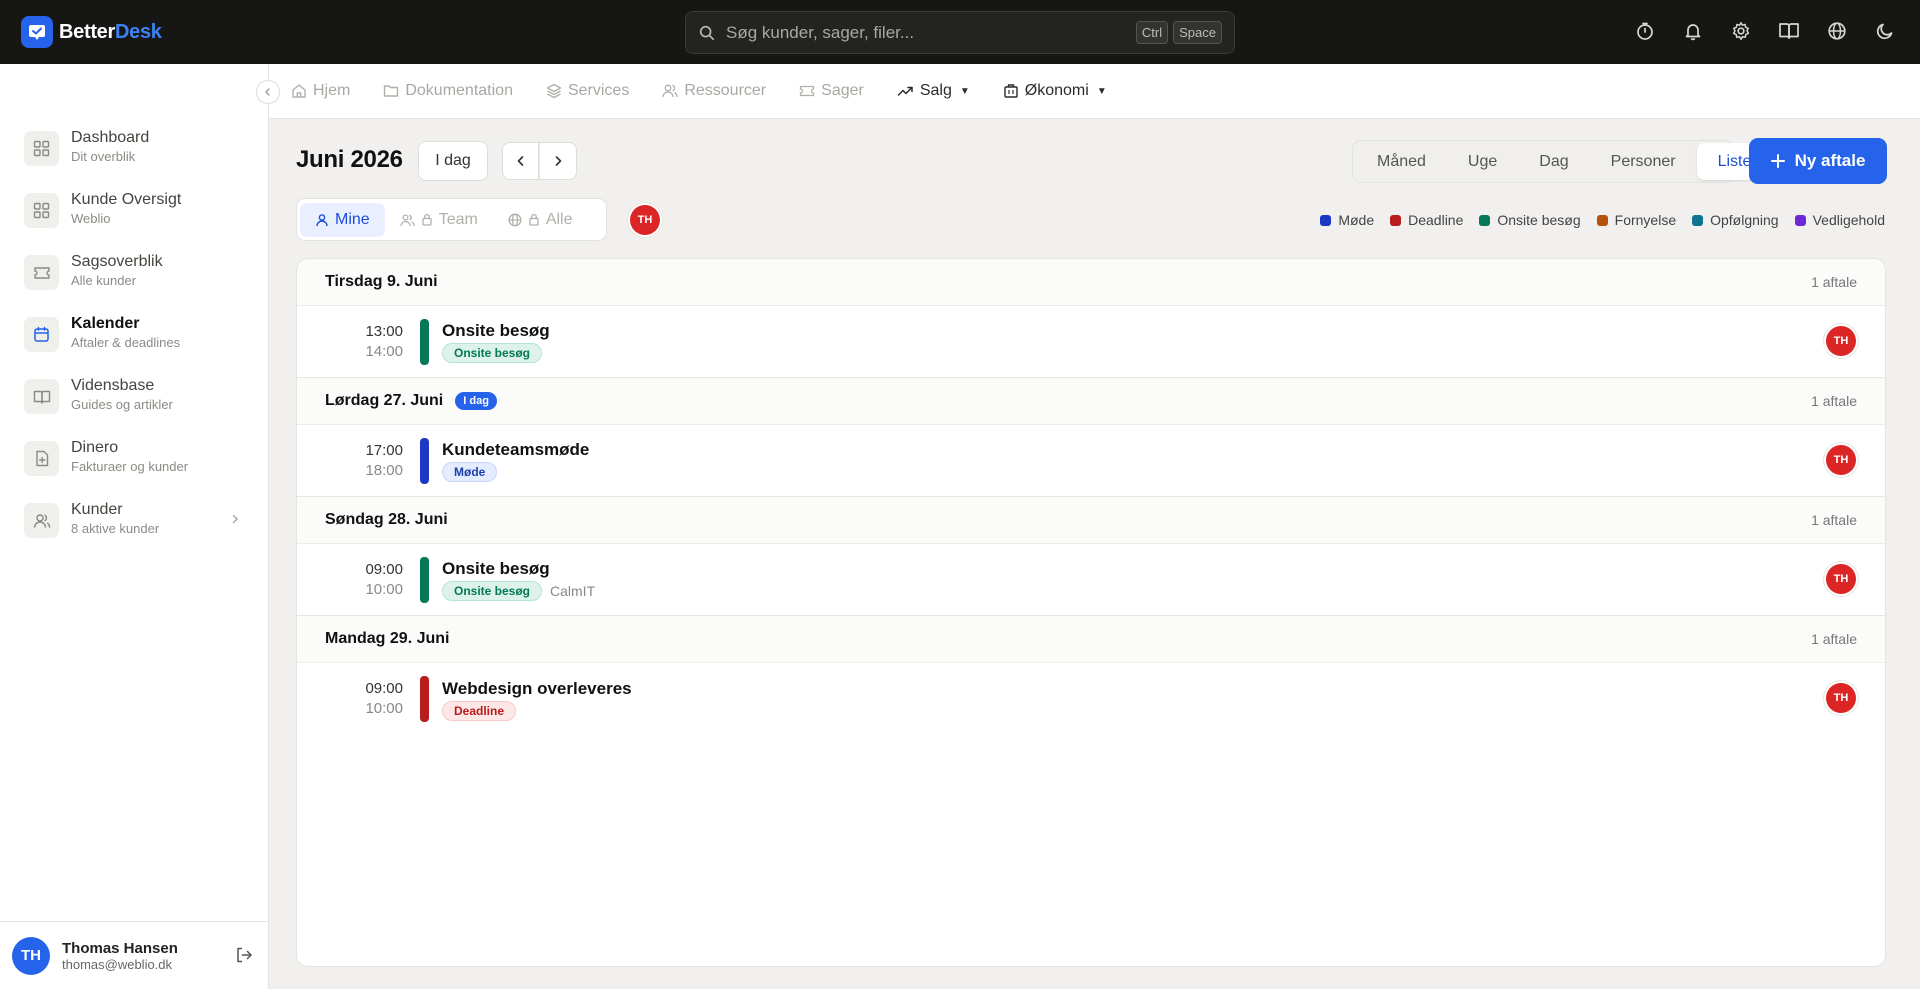 This screenshot has width=1920, height=989. I want to click on sidebar-item-kalender: Kalender Aftaler & deadlines, so click(134, 345).